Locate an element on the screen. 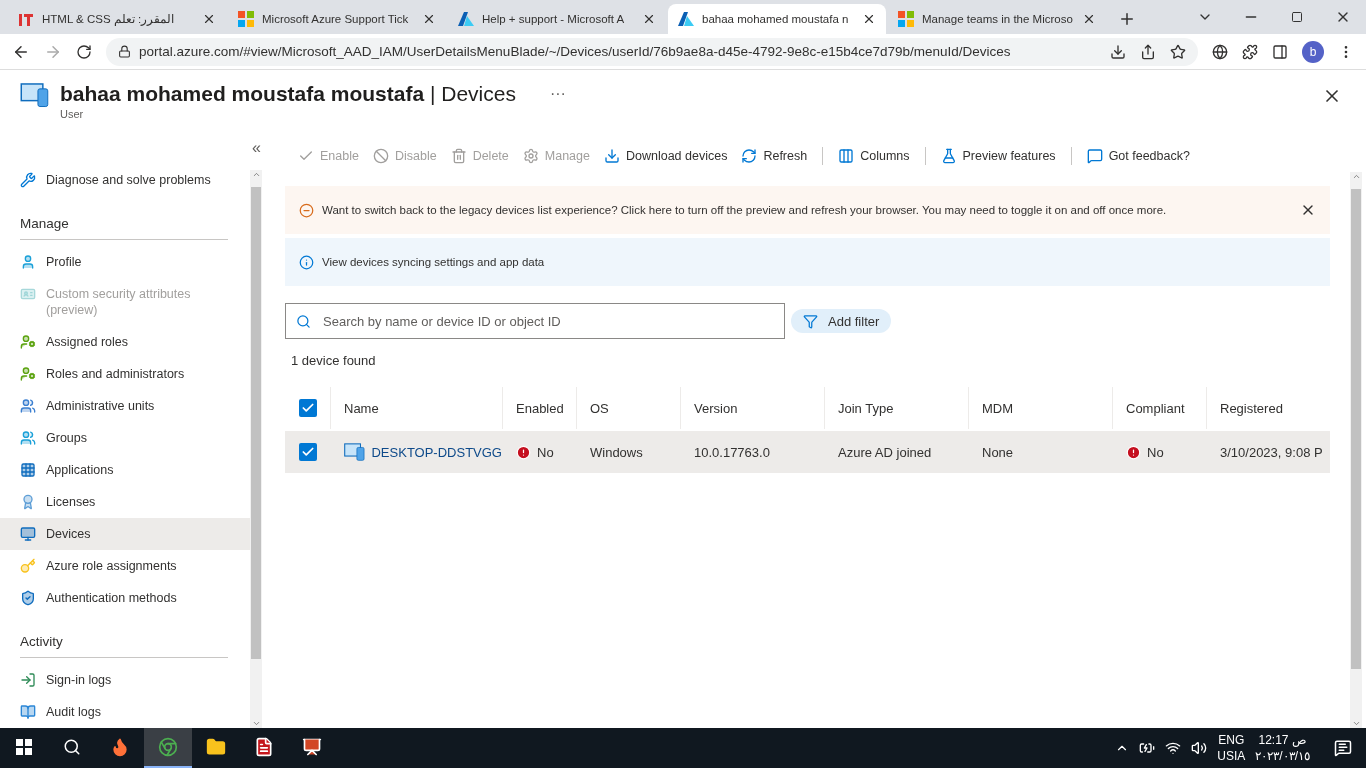  volume-icon is located at coordinates (1199, 748).